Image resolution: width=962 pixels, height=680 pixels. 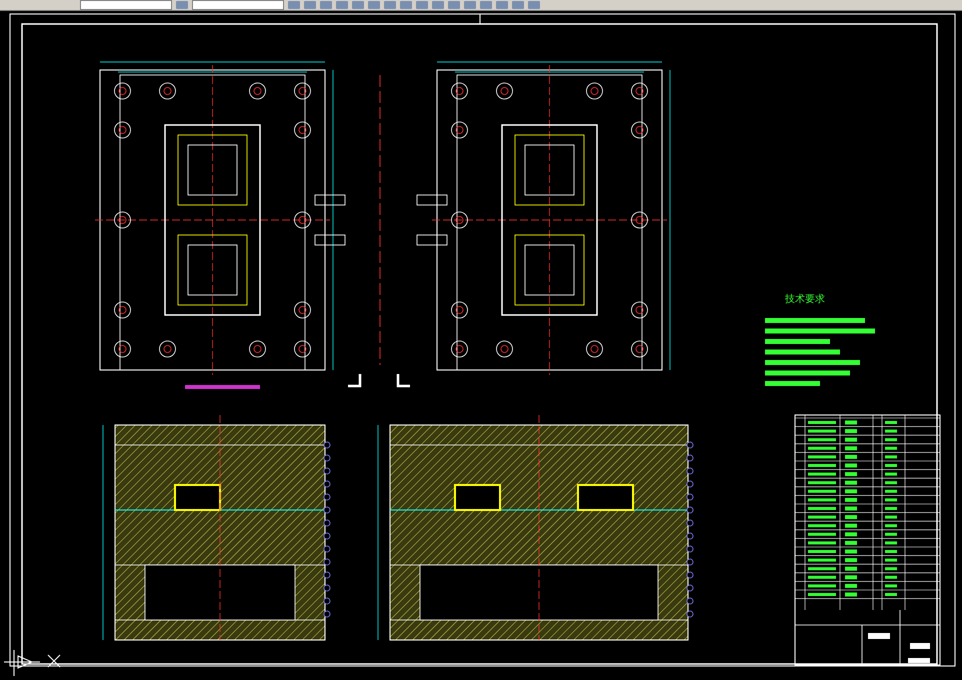 What do you see at coordinates (22, 663) in the screenshot?
I see `ucs-icon` at bounding box center [22, 663].